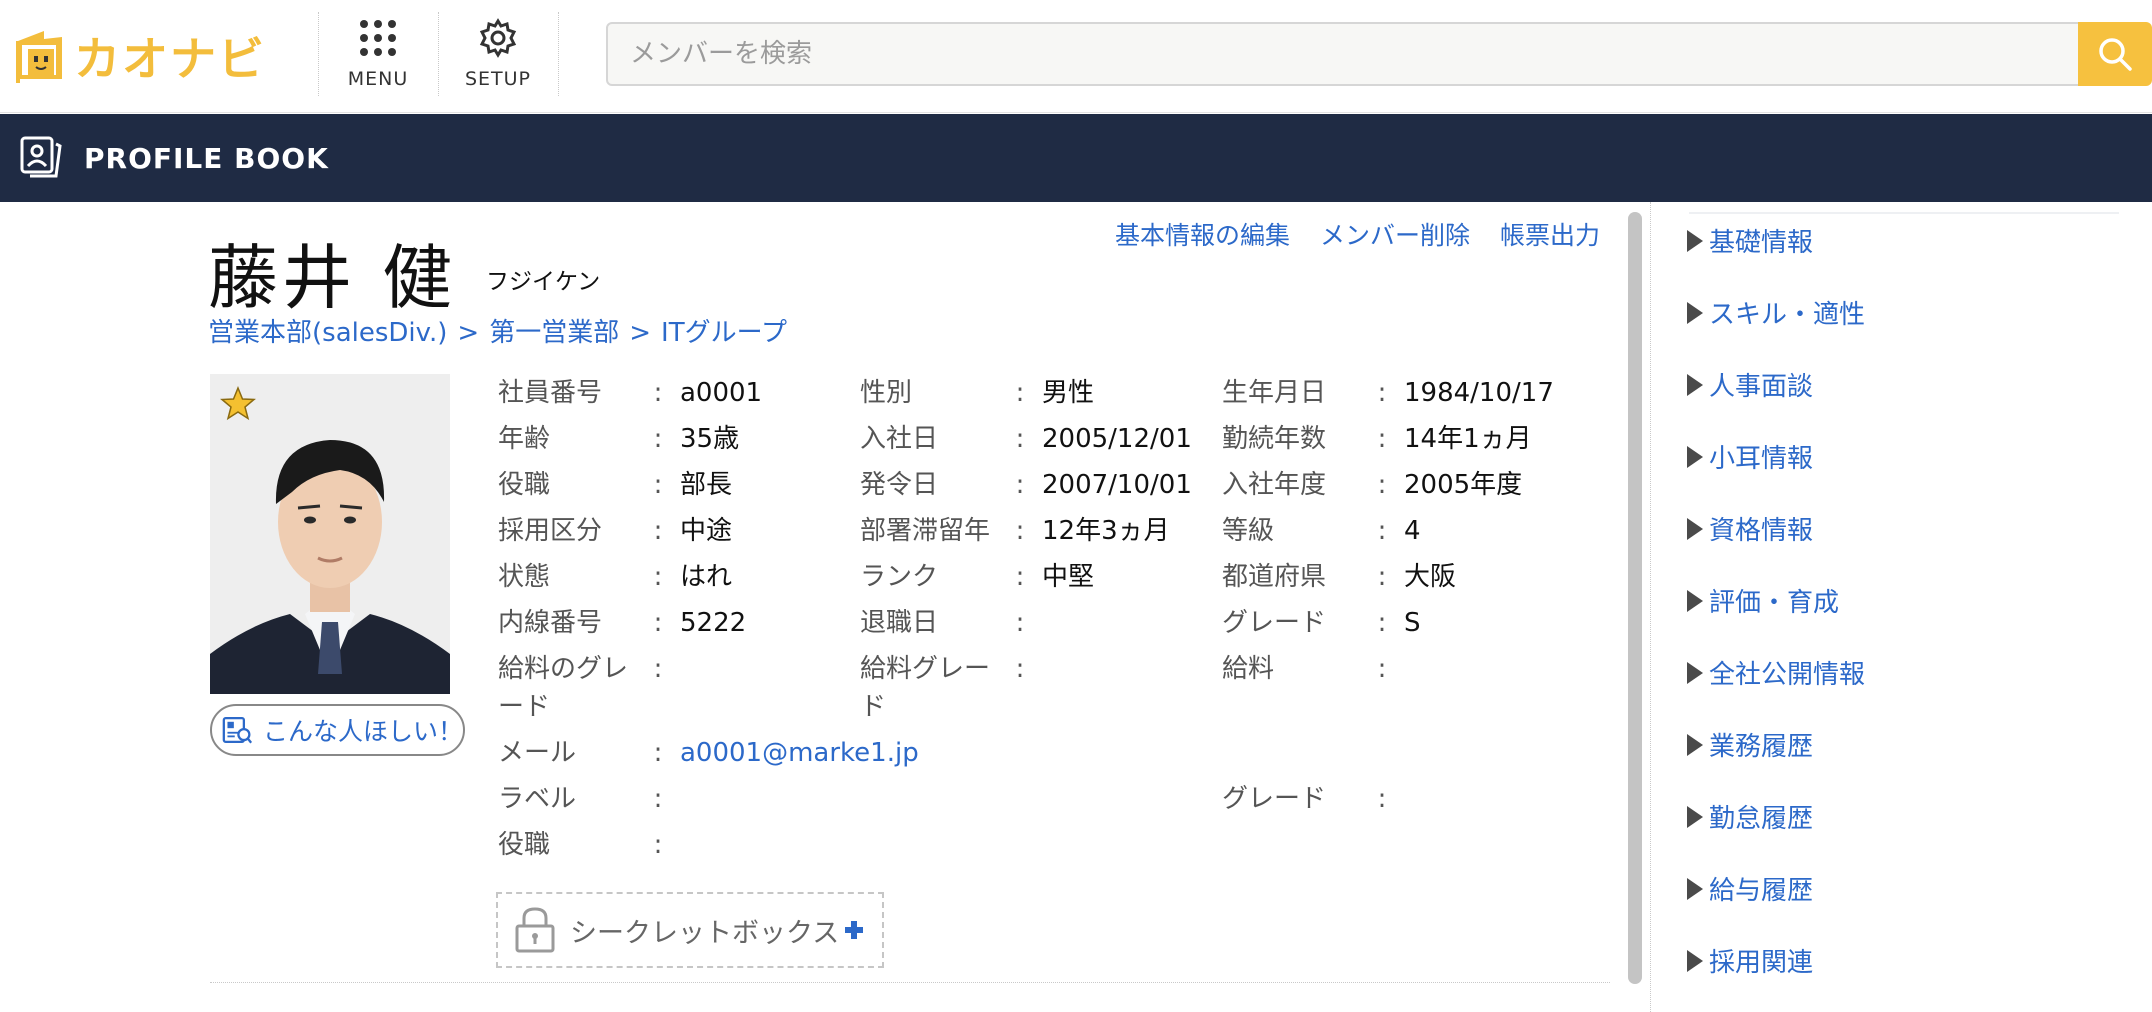  I want to click on nav-skill-aptitude: スキル・適性, so click(1776, 312).